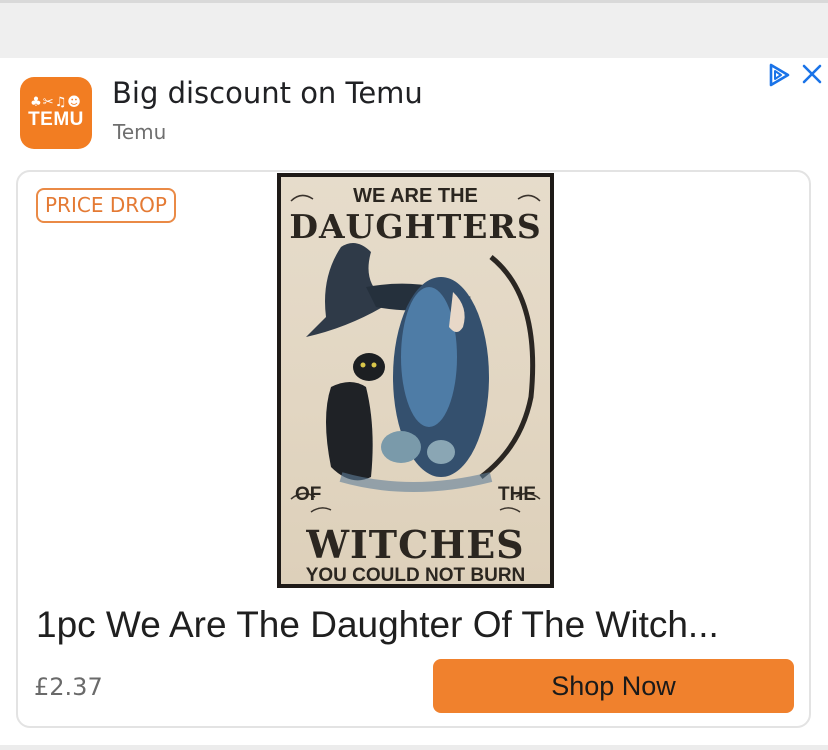  I want to click on poster-top-line: WE ARE THE, so click(415, 196).